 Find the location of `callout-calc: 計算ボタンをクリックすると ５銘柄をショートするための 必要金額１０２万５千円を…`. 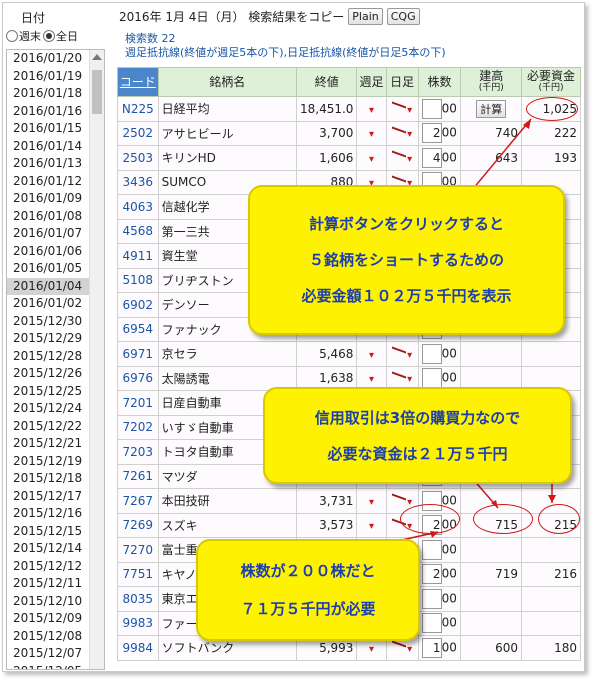

callout-calc: 計算ボタンをクリックすると ５銘柄をショートするための 必要金額１０２万５千円を… is located at coordinates (406, 260).